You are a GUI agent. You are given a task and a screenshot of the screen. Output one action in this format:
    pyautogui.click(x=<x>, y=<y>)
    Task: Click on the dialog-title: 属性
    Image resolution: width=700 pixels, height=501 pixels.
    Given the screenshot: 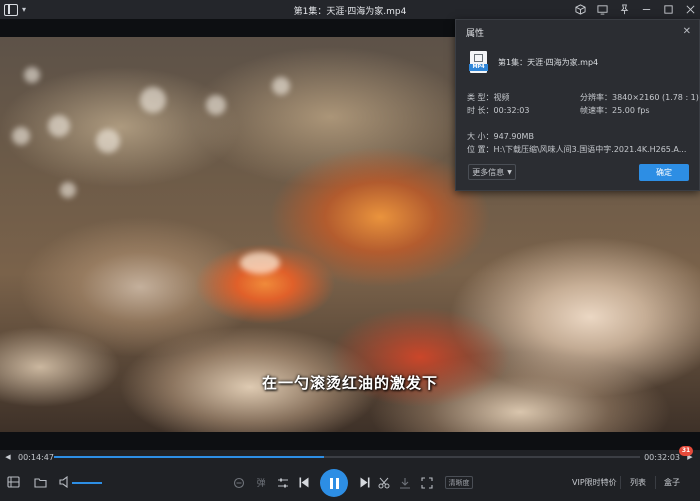 What is the action you would take?
    pyautogui.click(x=475, y=33)
    